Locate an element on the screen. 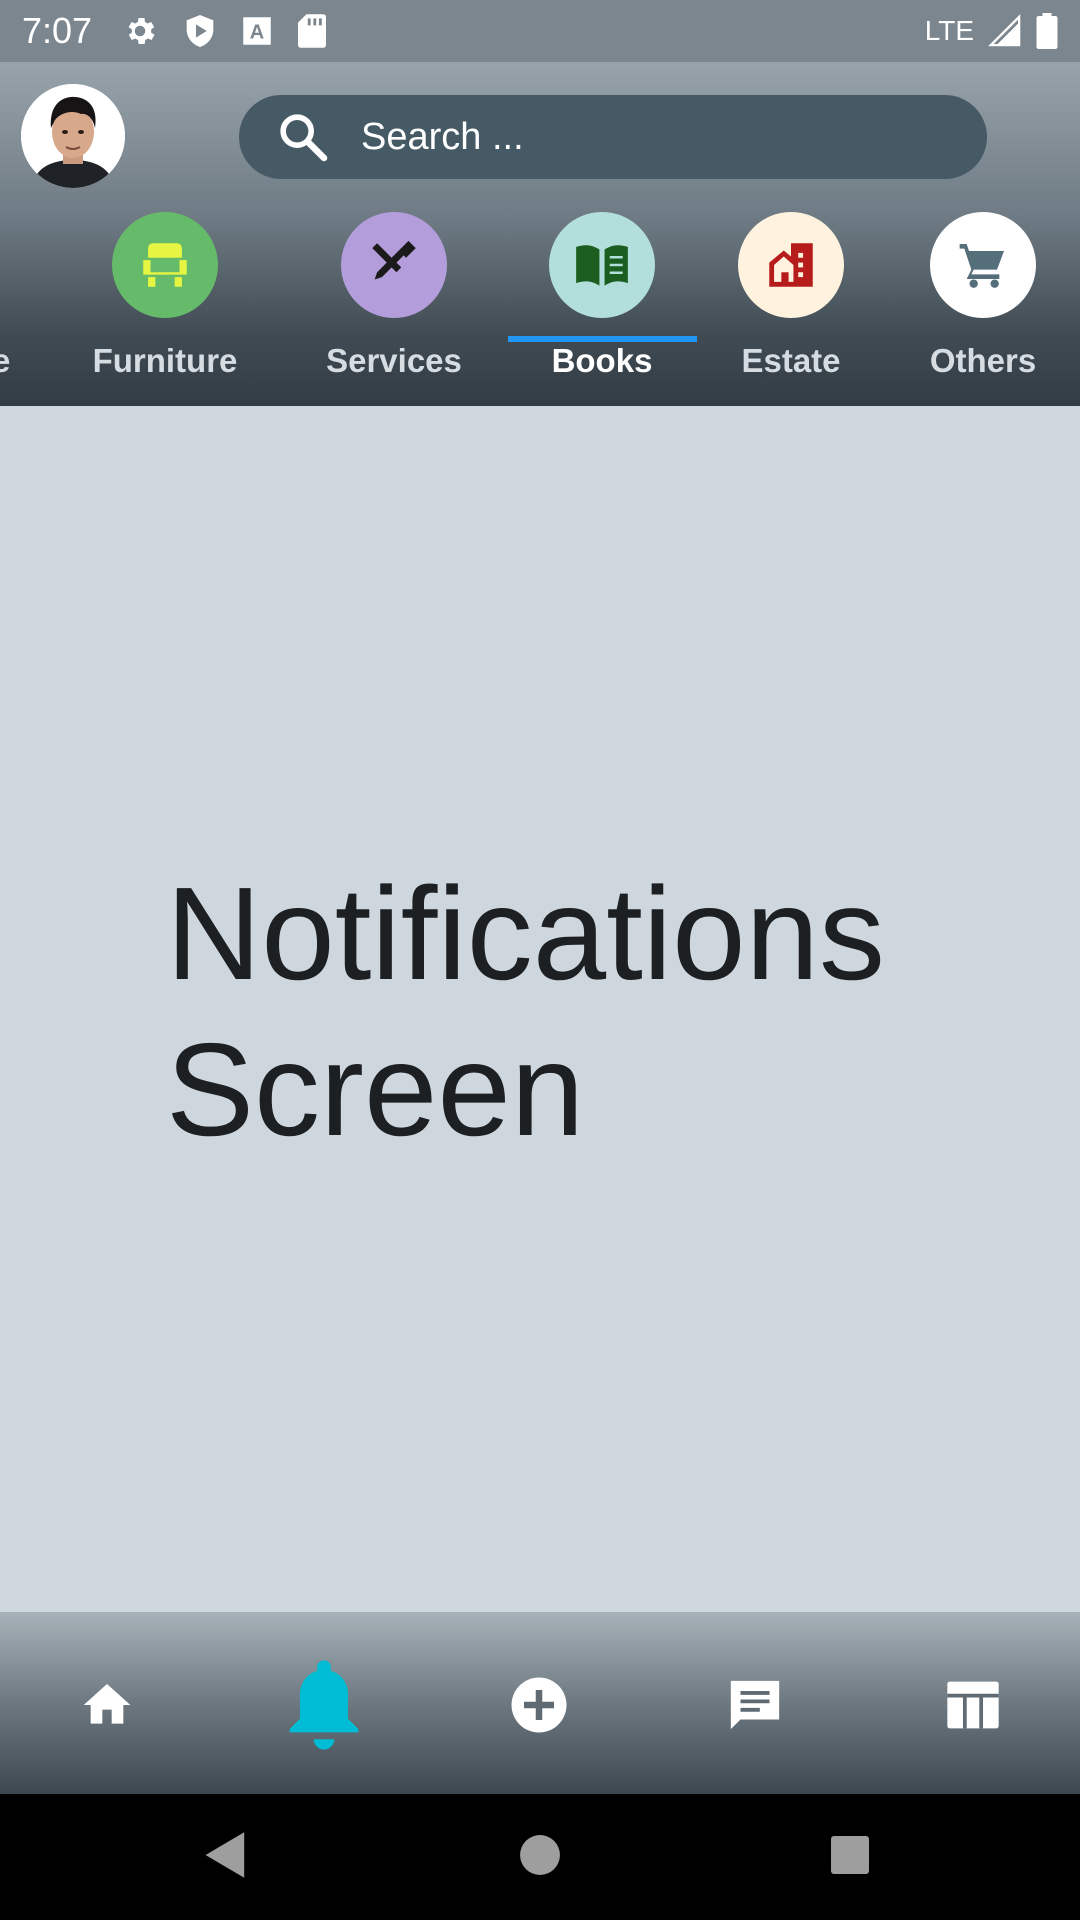  svg-text: A is located at coordinates (257, 33).